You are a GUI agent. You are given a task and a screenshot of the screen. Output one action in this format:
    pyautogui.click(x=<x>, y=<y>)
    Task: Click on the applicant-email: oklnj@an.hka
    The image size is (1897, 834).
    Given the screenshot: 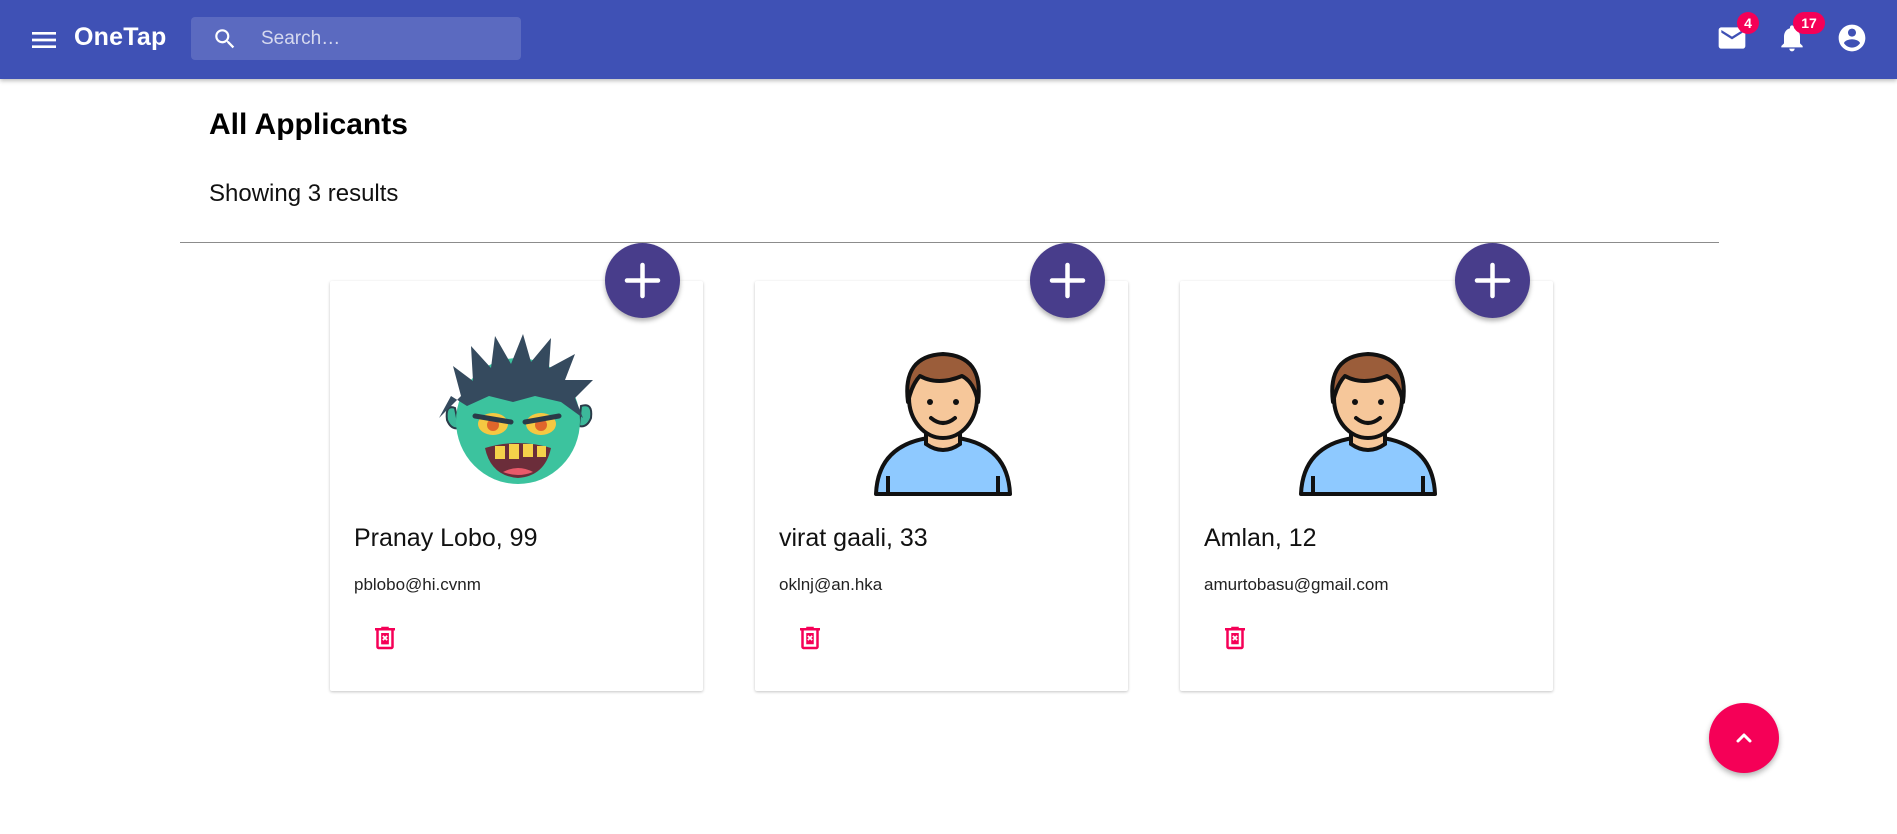 What is the action you would take?
    pyautogui.click(x=831, y=584)
    